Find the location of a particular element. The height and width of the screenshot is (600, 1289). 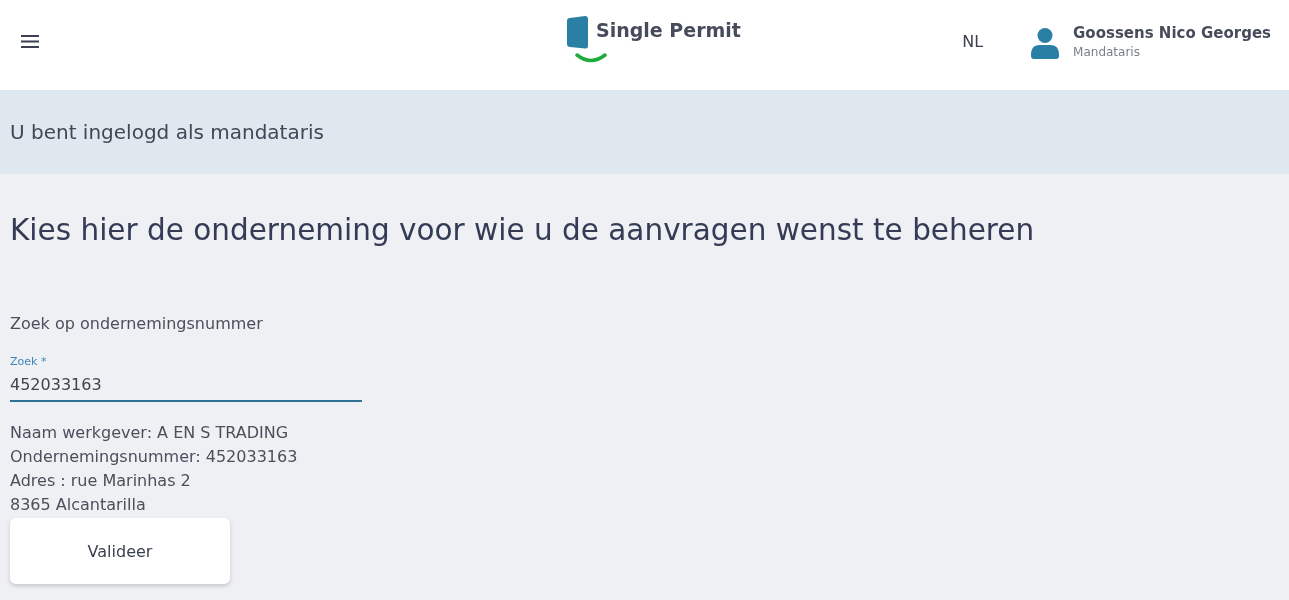

logo-text: Single Permit is located at coordinates (668, 30).